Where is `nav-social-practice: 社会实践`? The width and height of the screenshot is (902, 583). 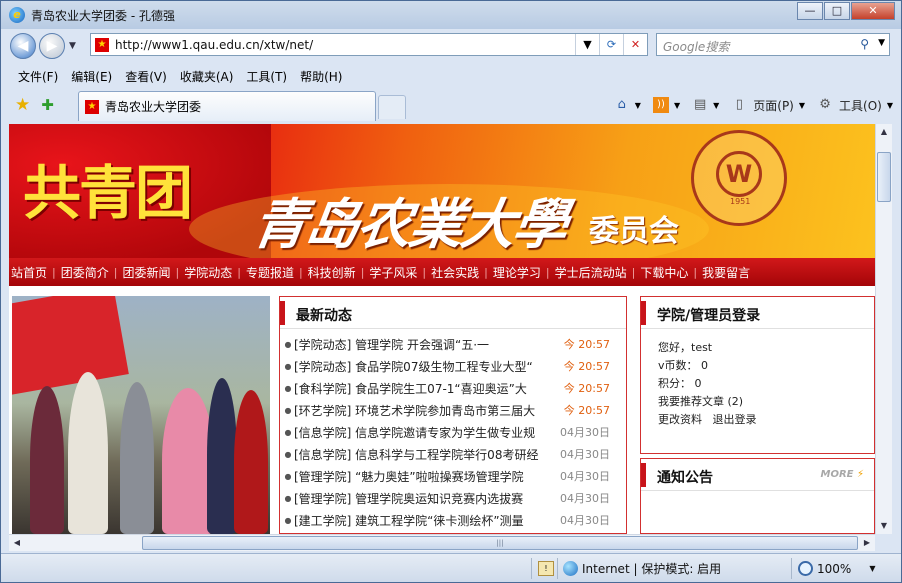 nav-social-practice: 社会实践 is located at coordinates (455, 272).